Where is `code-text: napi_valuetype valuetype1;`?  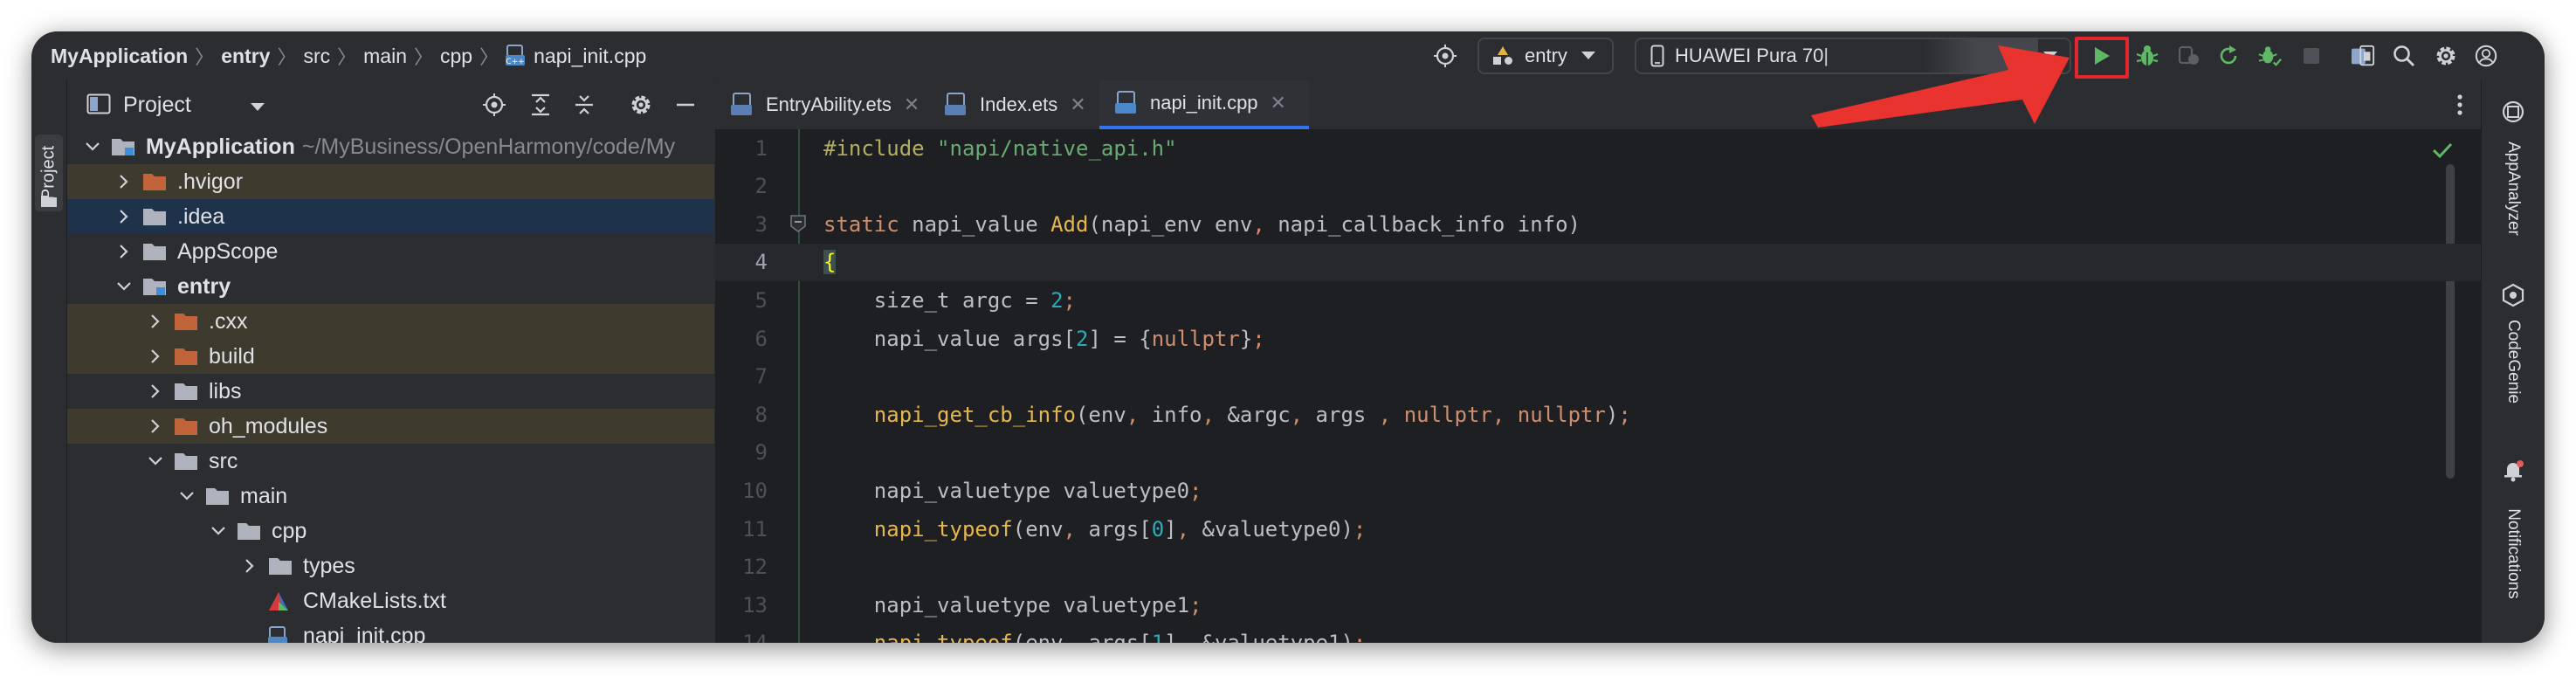 code-text: napi_valuetype valuetype1; is located at coordinates (1012, 604).